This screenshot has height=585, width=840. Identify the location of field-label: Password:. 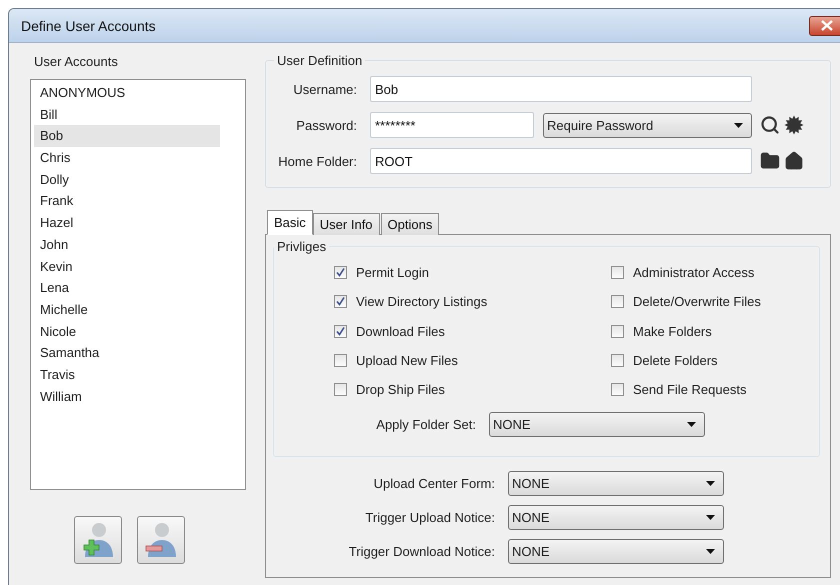
(326, 125).